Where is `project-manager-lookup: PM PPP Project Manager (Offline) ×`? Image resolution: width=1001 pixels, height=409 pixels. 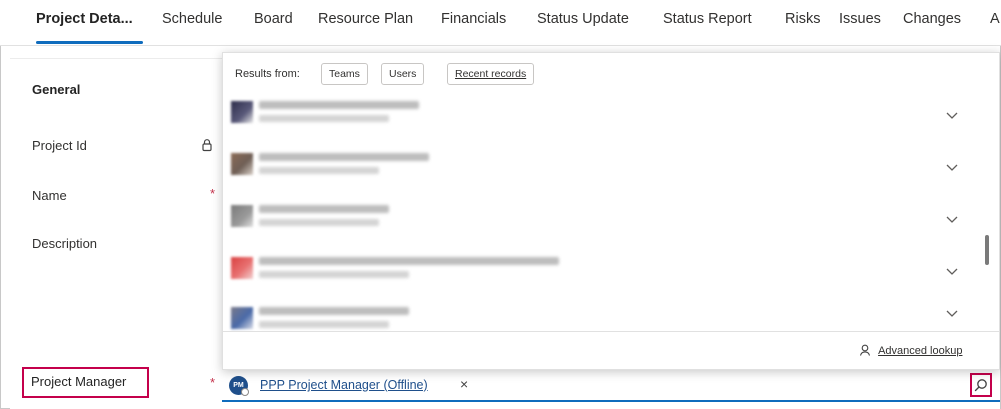
project-manager-lookup: PM PPP Project Manager (Offline) × is located at coordinates (611, 386).